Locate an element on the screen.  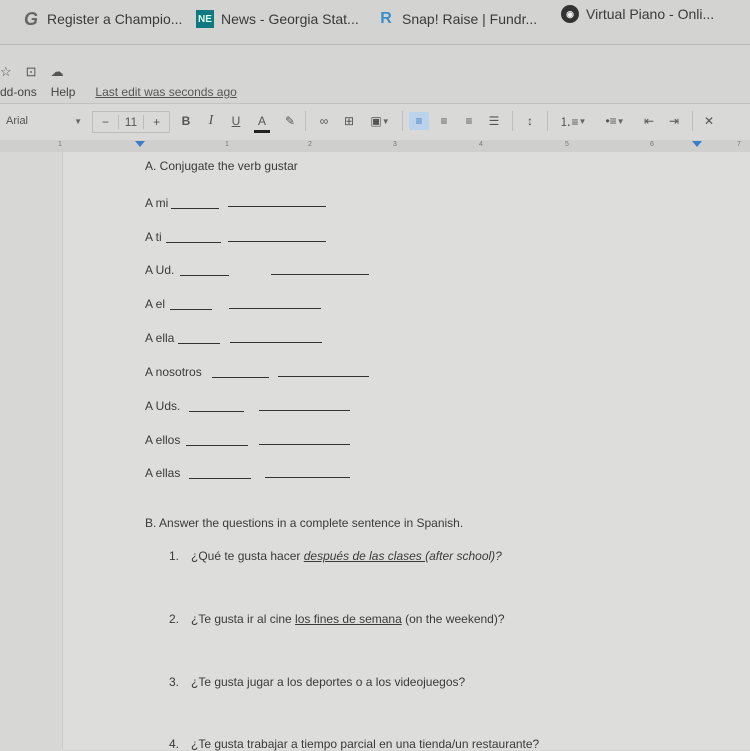
conjugation-row: A ellos is located at coordinates (162, 440).